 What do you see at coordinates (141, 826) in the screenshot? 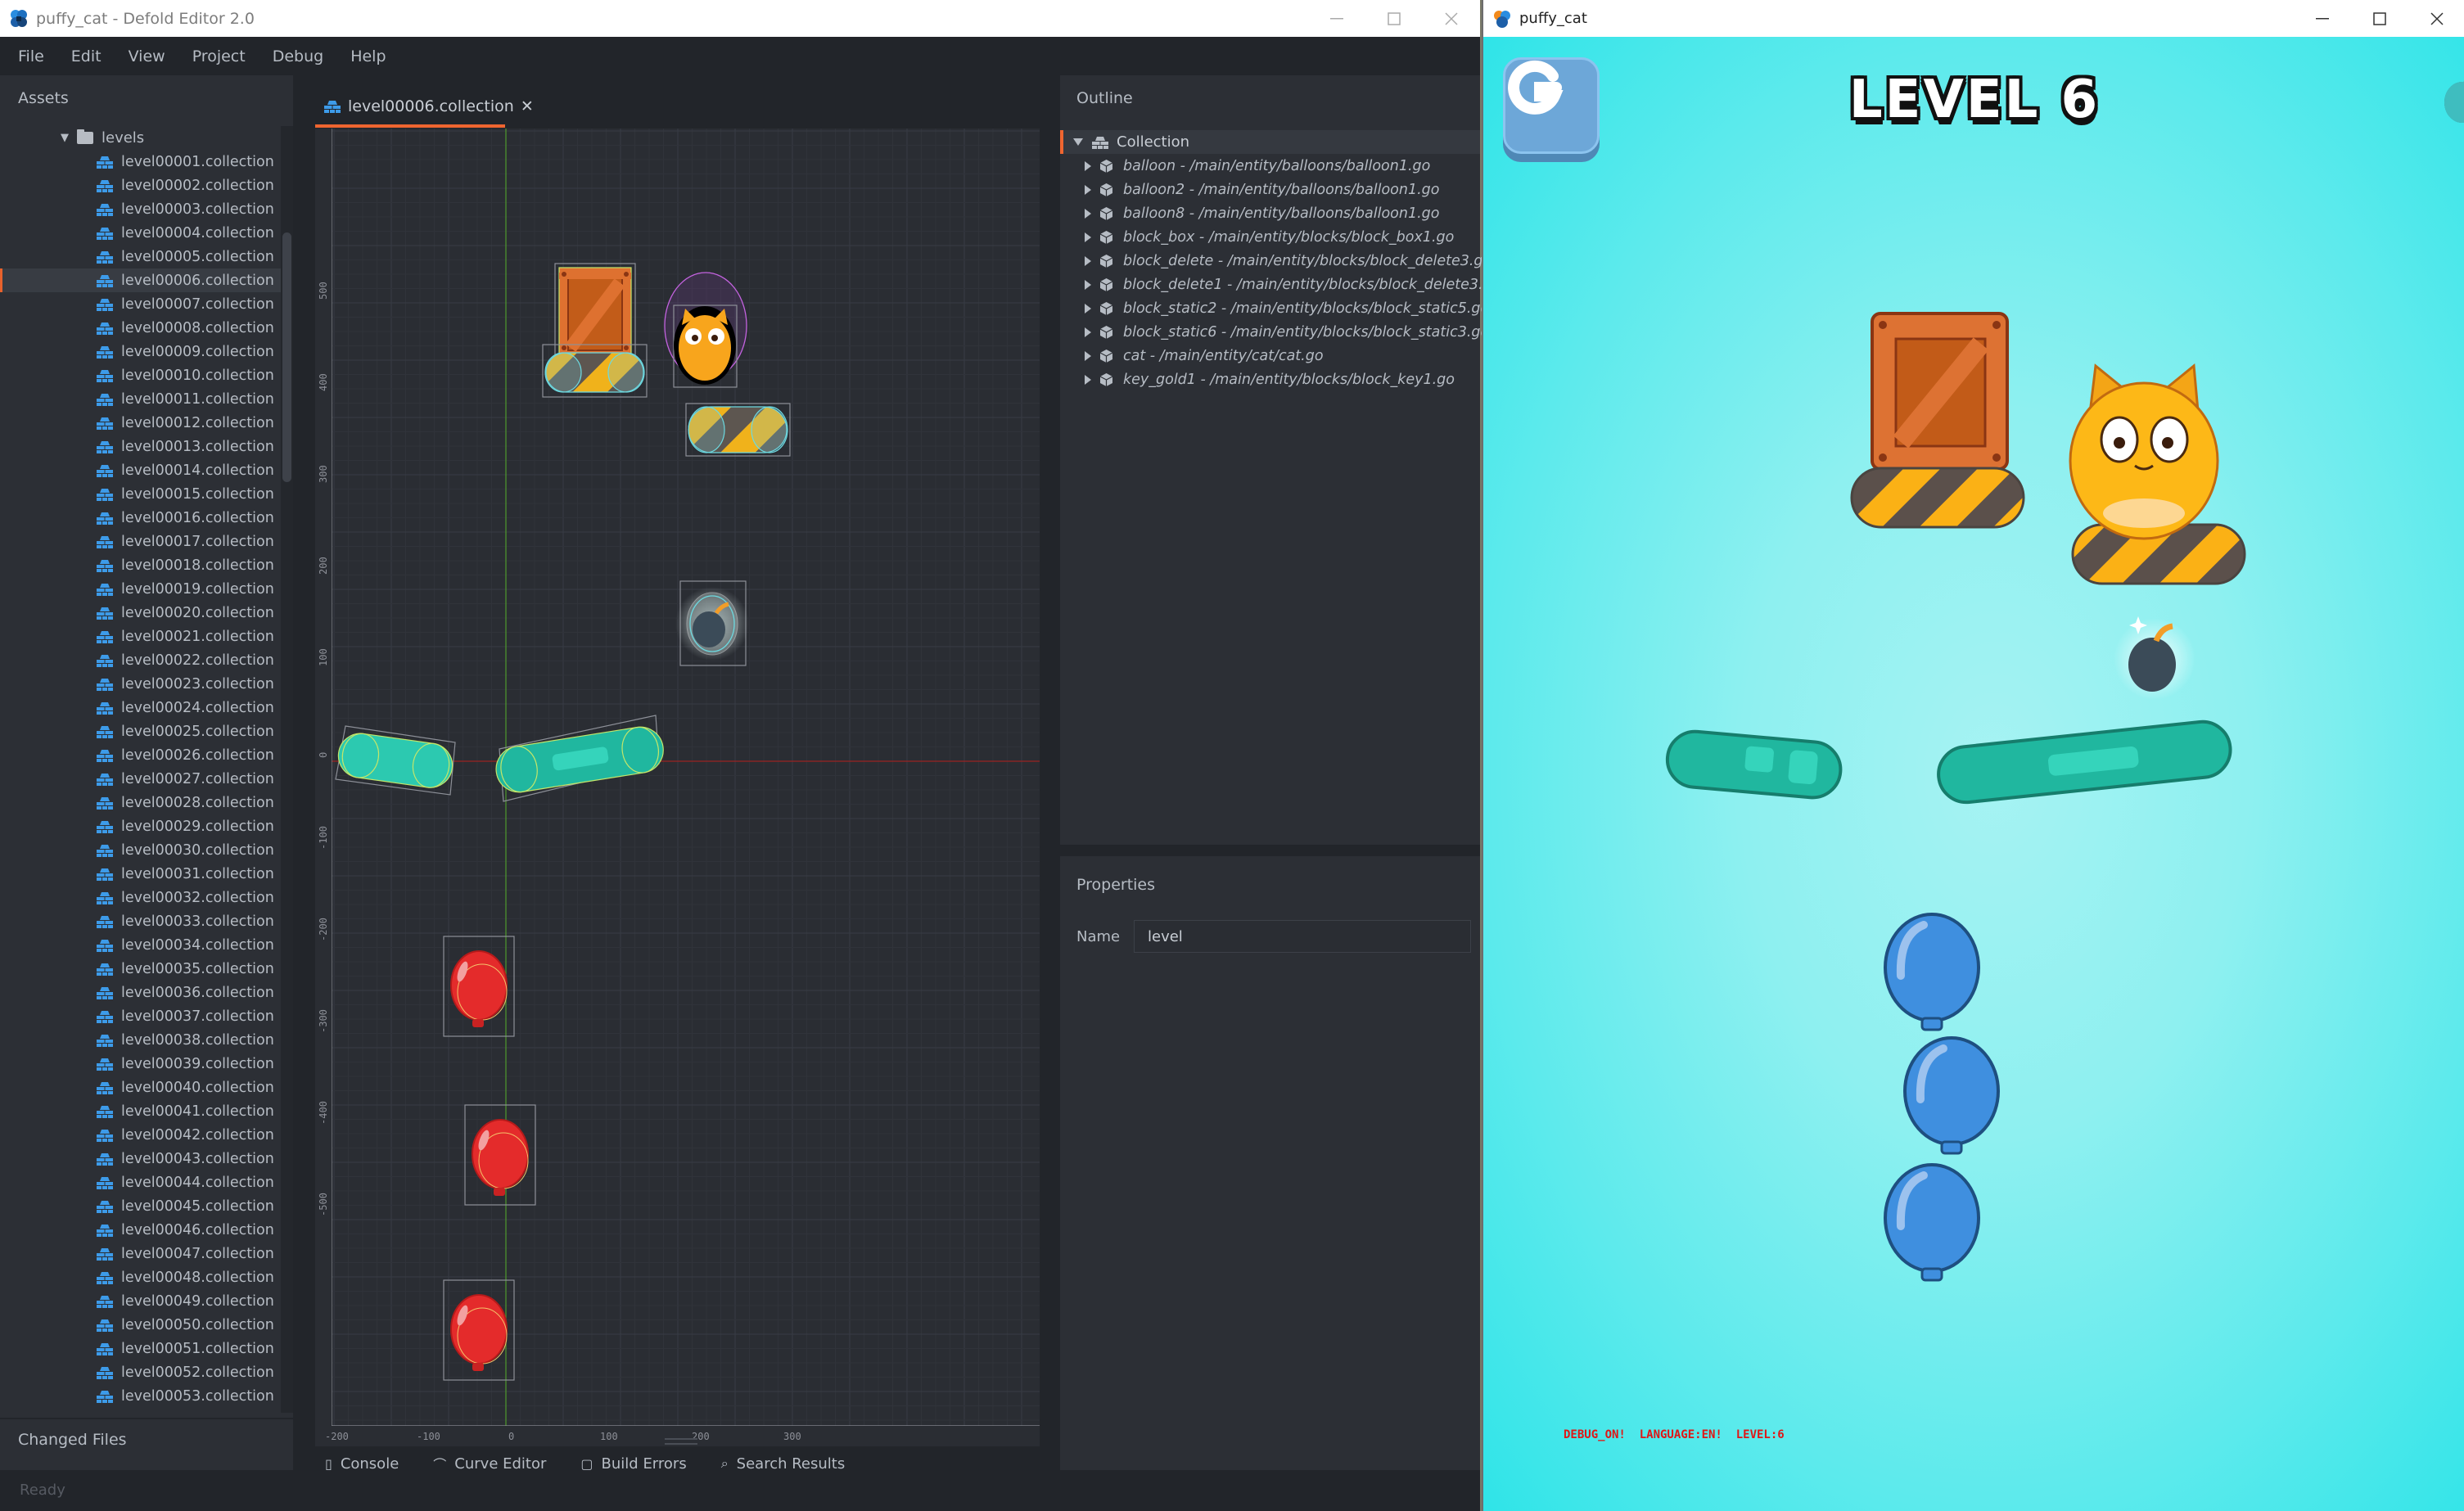
I see `asset-item: level00029.collection` at bounding box center [141, 826].